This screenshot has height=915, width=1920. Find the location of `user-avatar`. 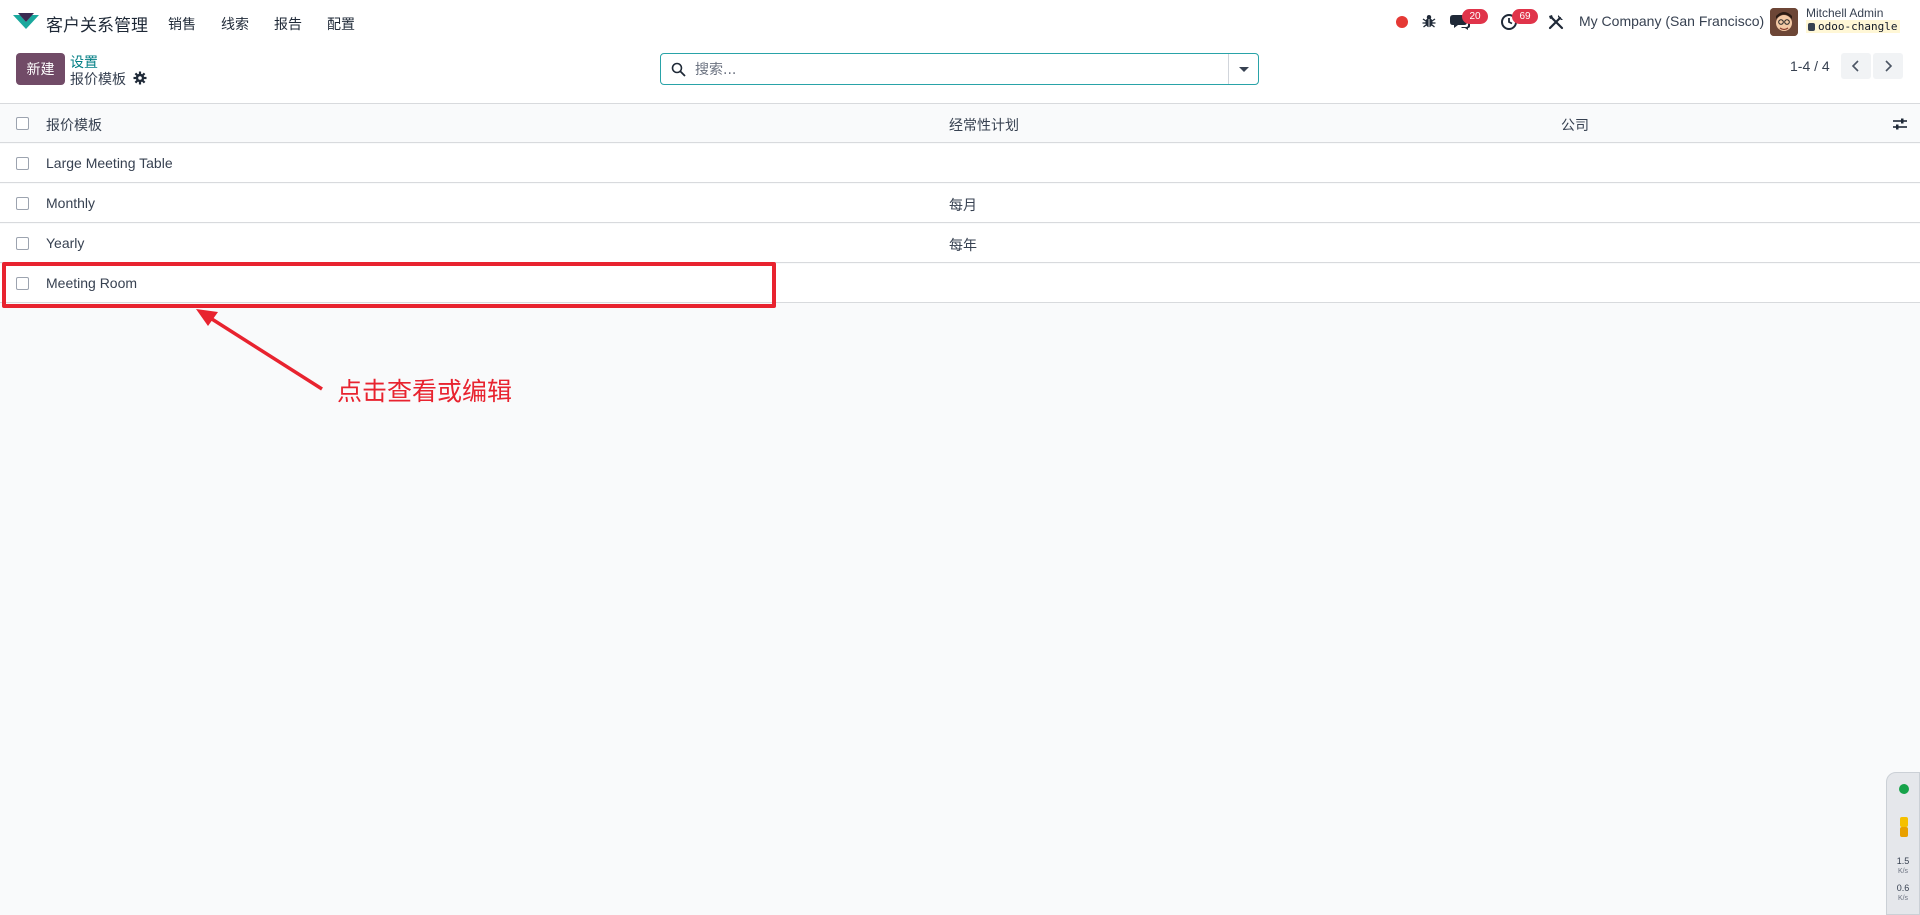

user-avatar is located at coordinates (1784, 22).